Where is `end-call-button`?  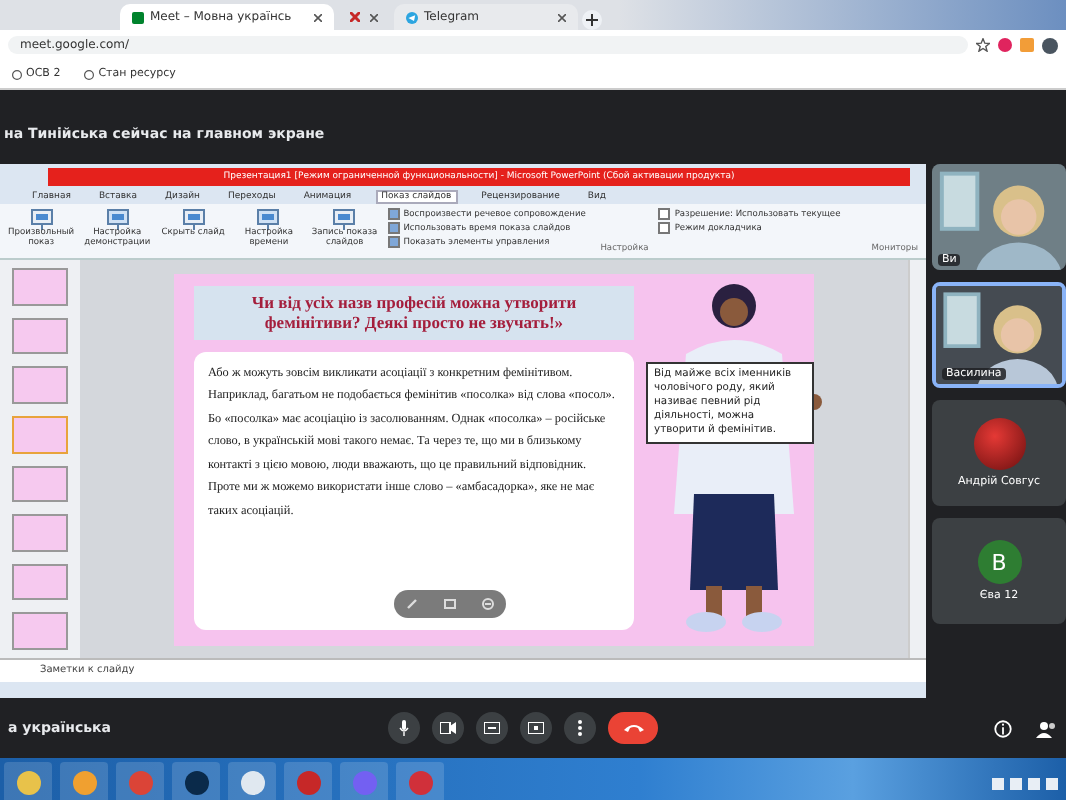 end-call-button is located at coordinates (633, 728).